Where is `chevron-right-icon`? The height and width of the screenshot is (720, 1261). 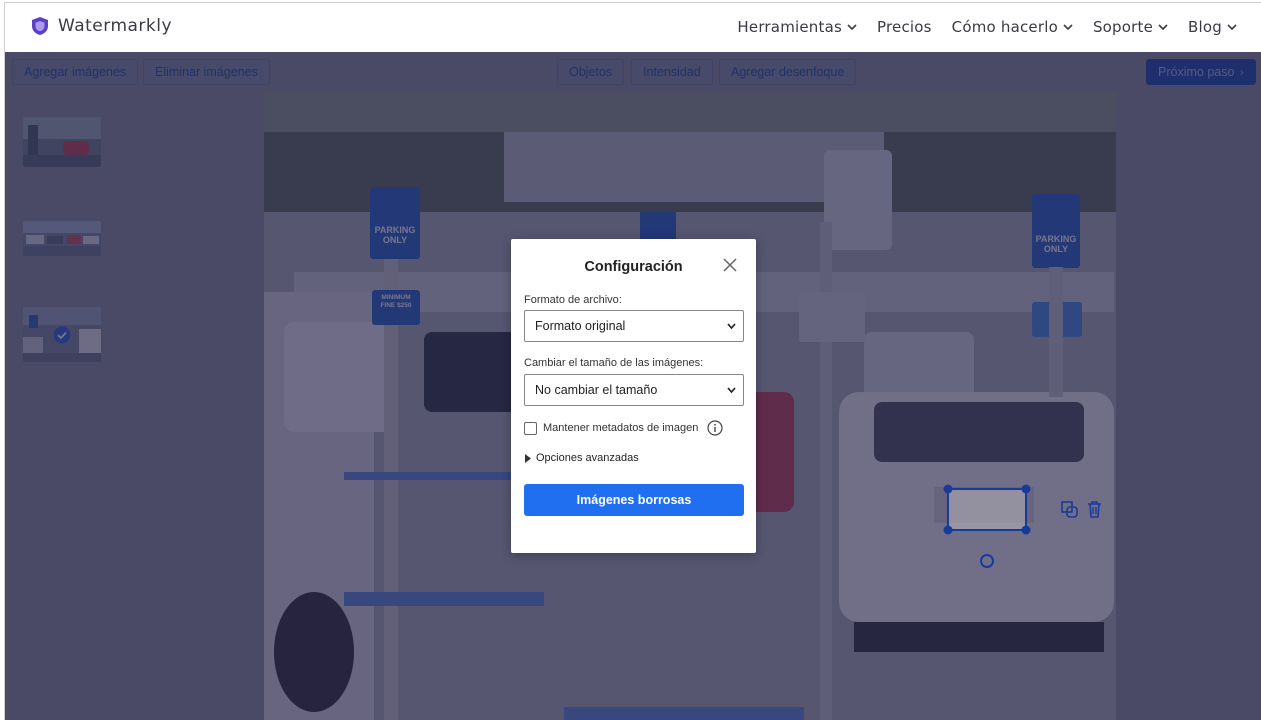 chevron-right-icon is located at coordinates (1242, 72).